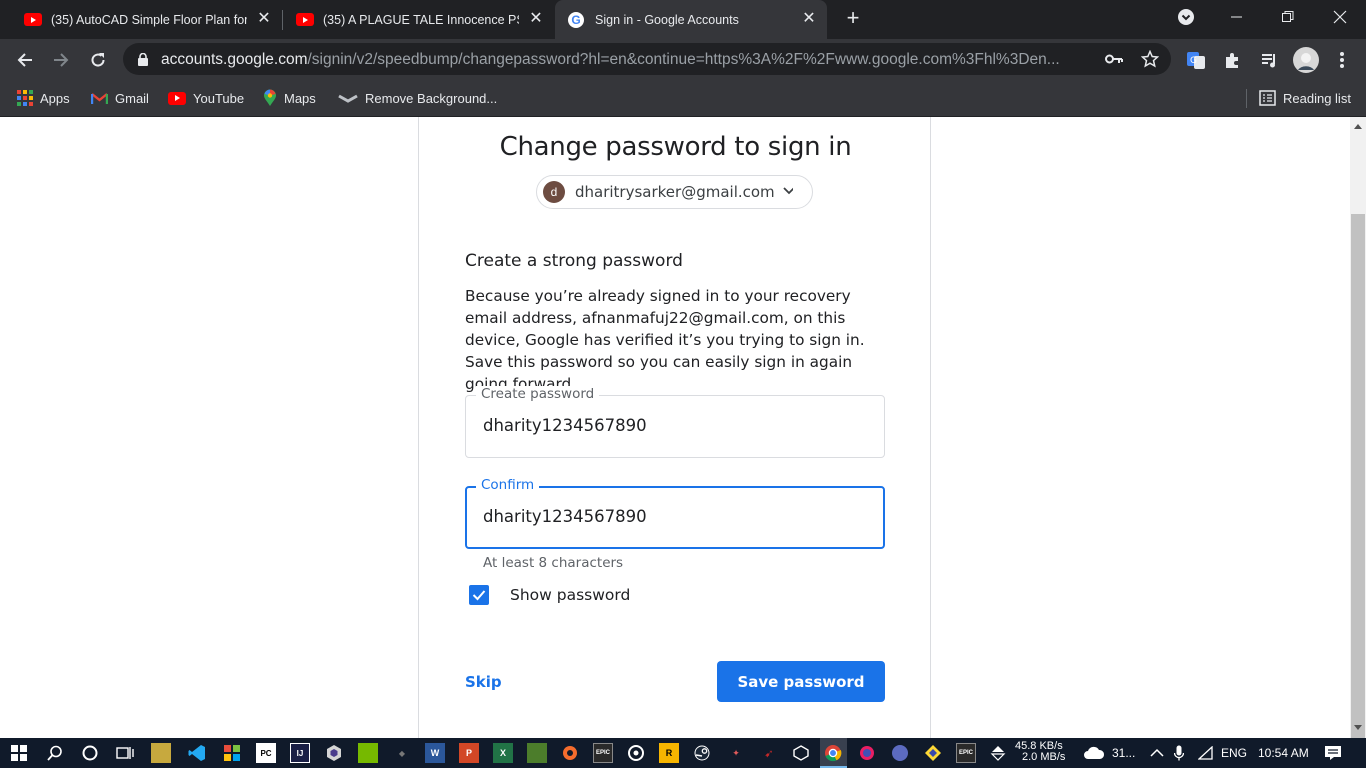  I want to click on avatar-icon, so click(1306, 60).